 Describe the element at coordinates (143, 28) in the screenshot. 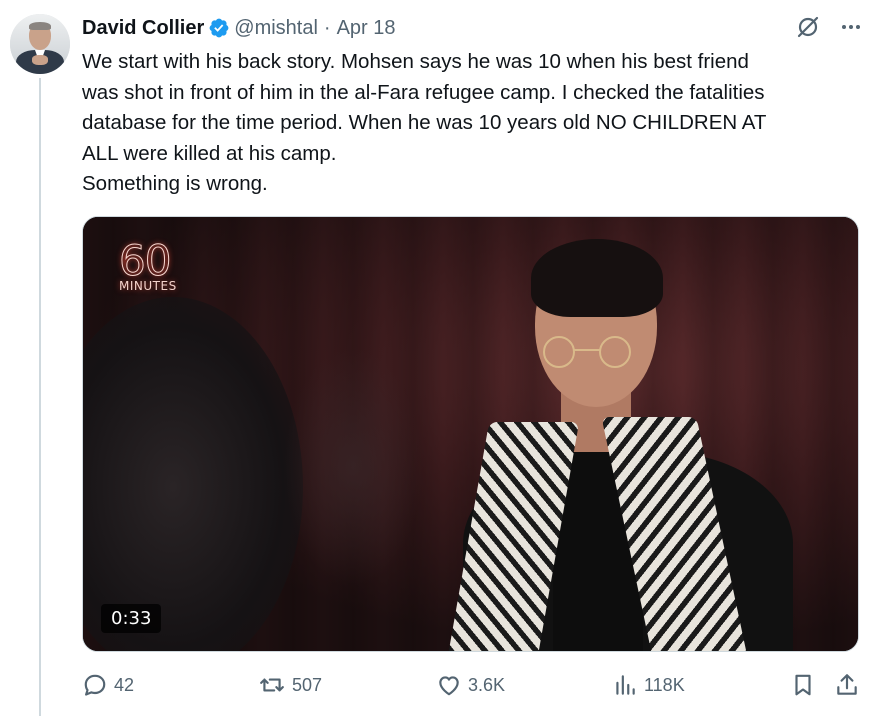

I see `display-name: David Collier` at that location.